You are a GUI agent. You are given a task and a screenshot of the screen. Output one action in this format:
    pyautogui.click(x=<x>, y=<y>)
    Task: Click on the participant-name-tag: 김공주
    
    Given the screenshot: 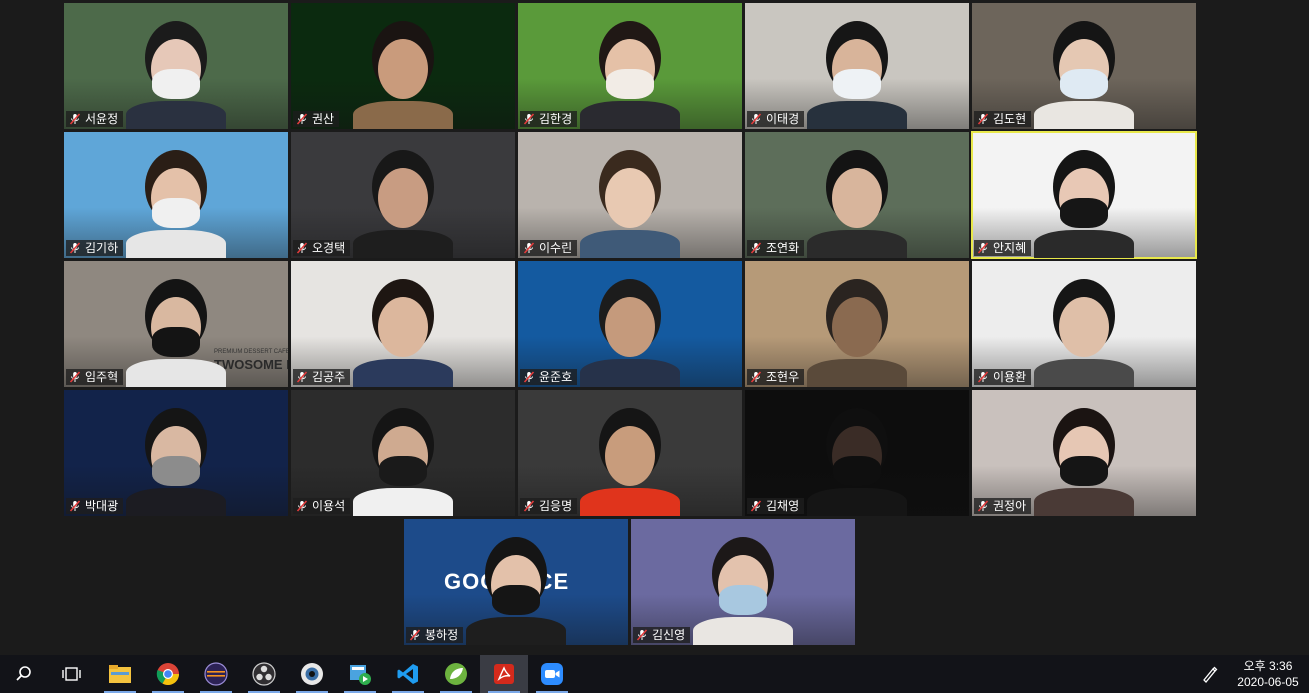 What is the action you would take?
    pyautogui.click(x=322, y=377)
    